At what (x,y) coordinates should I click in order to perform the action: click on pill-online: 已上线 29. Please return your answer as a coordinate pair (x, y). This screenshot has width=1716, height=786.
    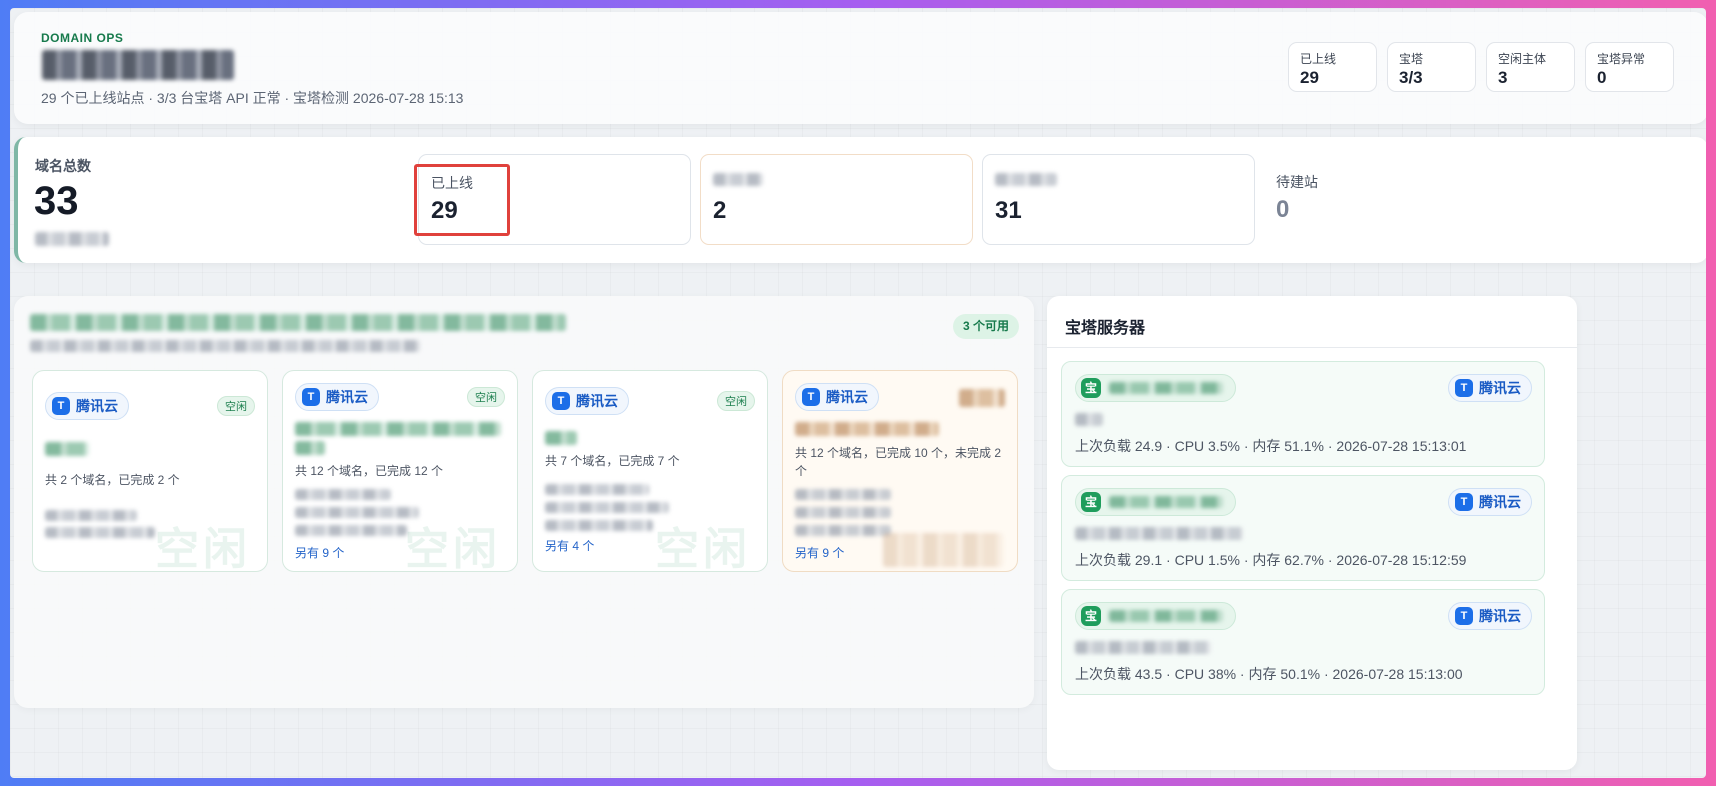
    Looking at the image, I should click on (1332, 67).